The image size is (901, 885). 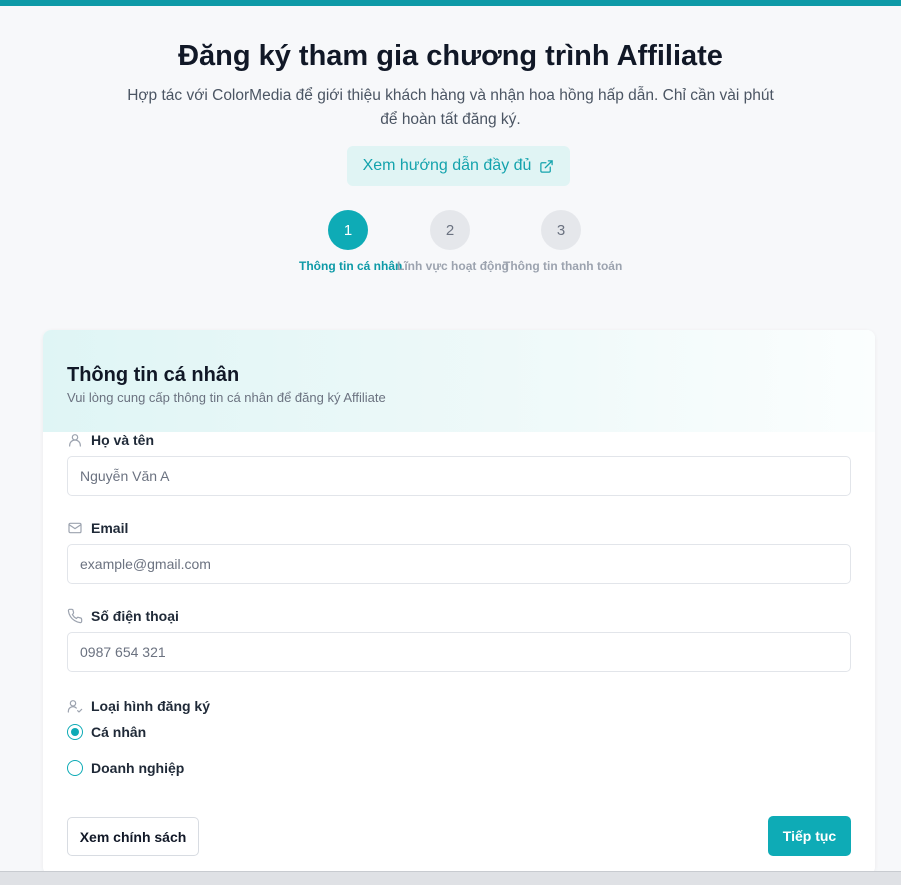 What do you see at coordinates (547, 166) in the screenshot?
I see `external-link-icon` at bounding box center [547, 166].